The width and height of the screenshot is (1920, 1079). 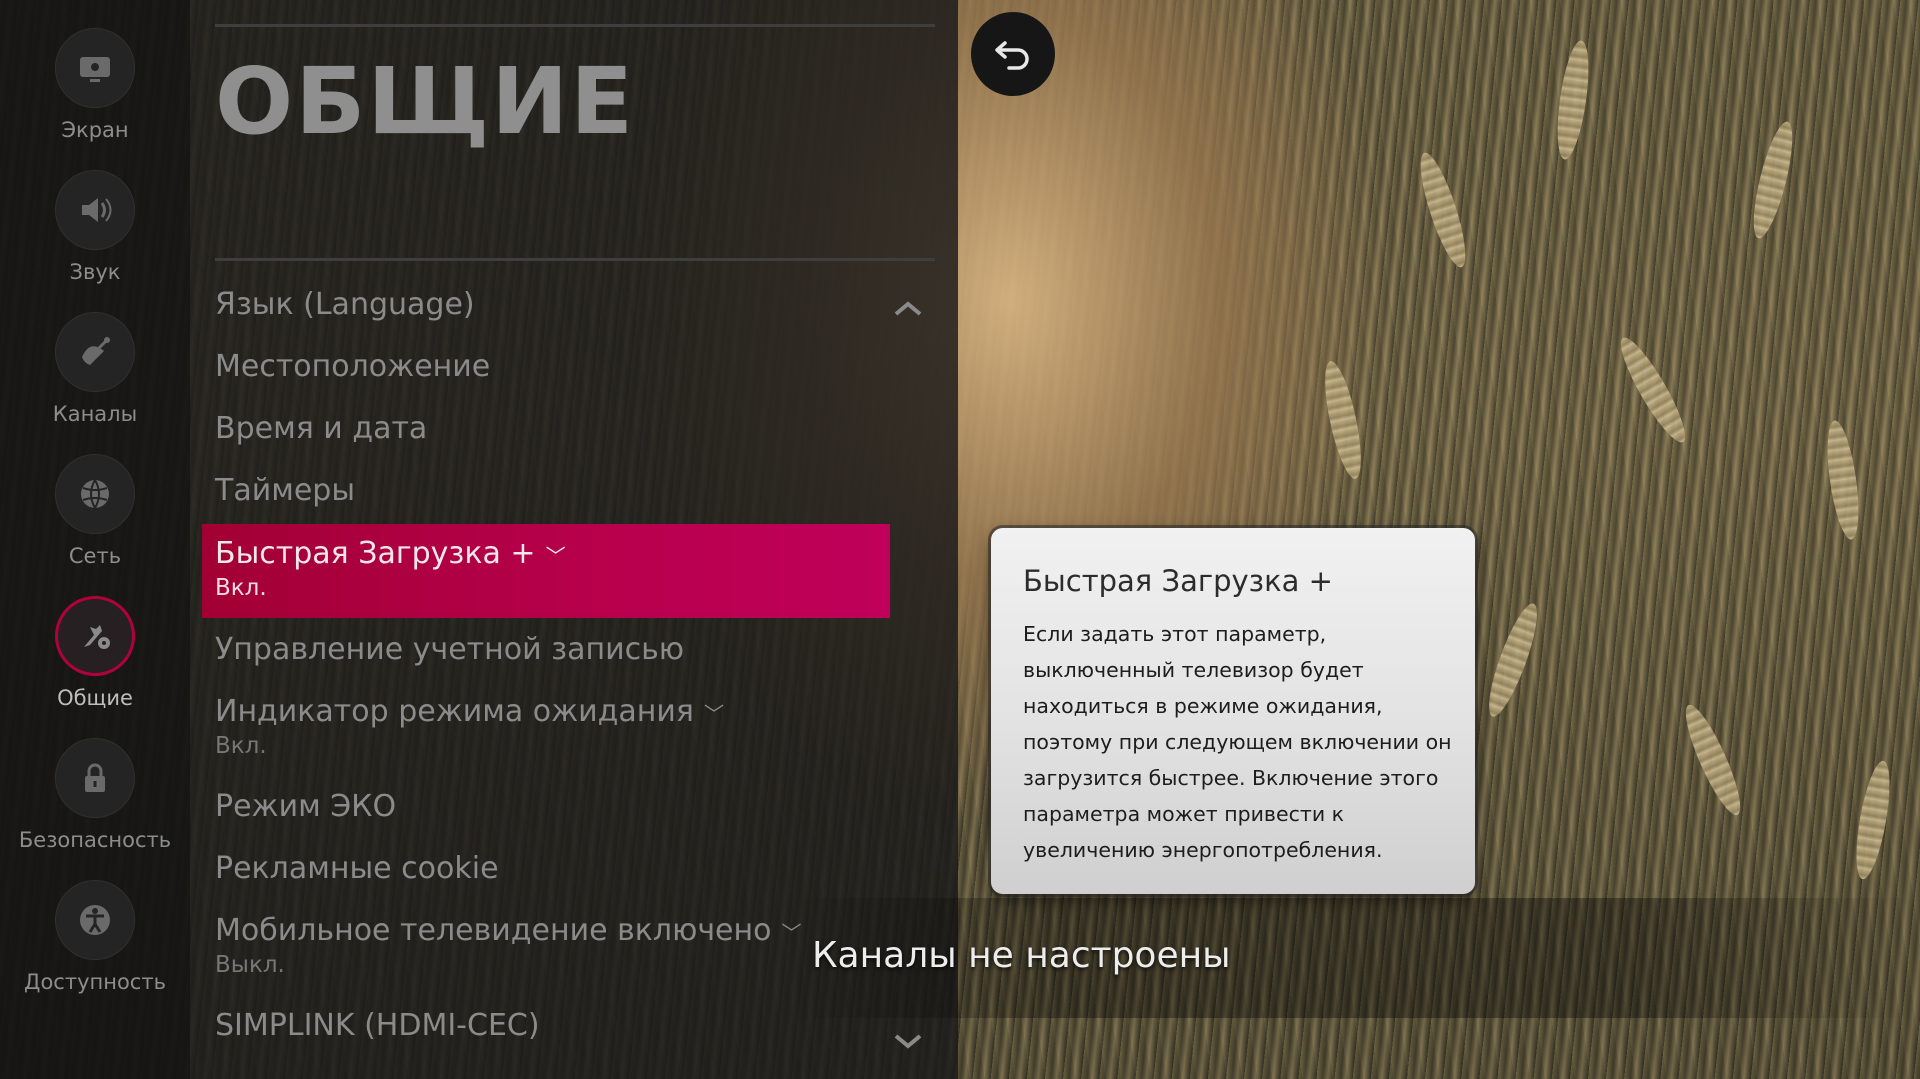 What do you see at coordinates (285, 490) in the screenshot?
I see `menu-item-label: Таймеры` at bounding box center [285, 490].